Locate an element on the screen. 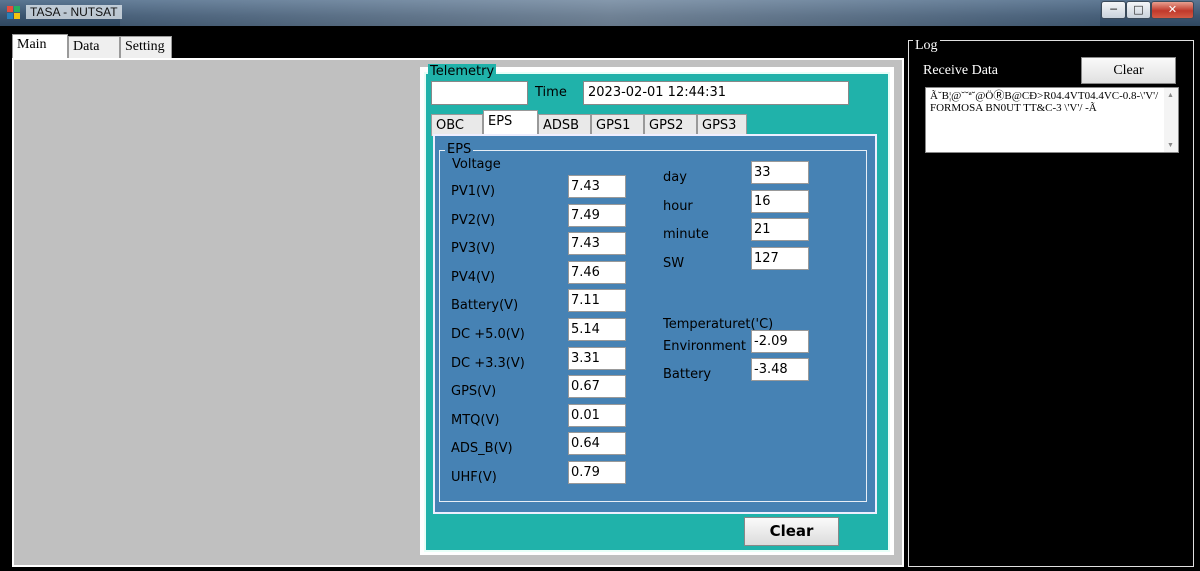 The width and height of the screenshot is (1200, 571). log-scrollbar: ▲ ▼ is located at coordinates (1171, 120).